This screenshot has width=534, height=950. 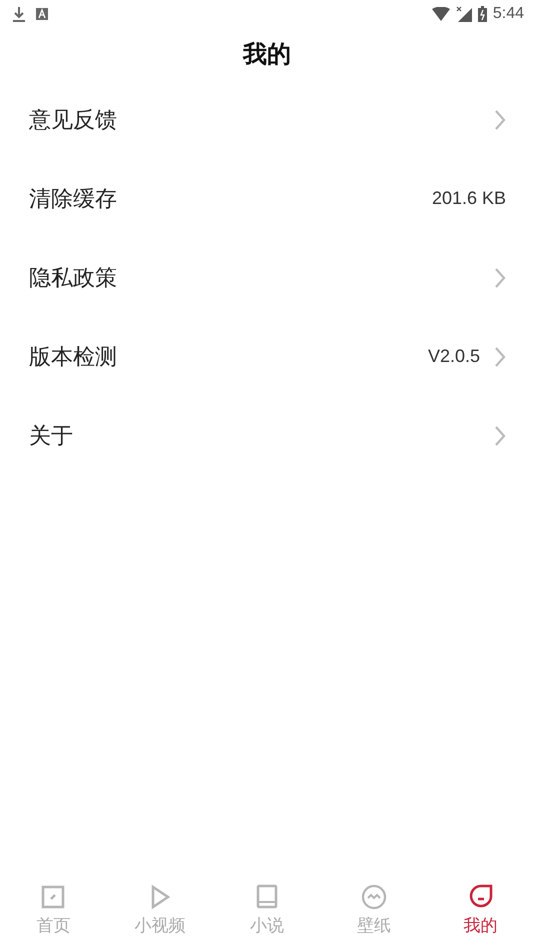 What do you see at coordinates (508, 14) in the screenshot?
I see `status-time: 5:44` at bounding box center [508, 14].